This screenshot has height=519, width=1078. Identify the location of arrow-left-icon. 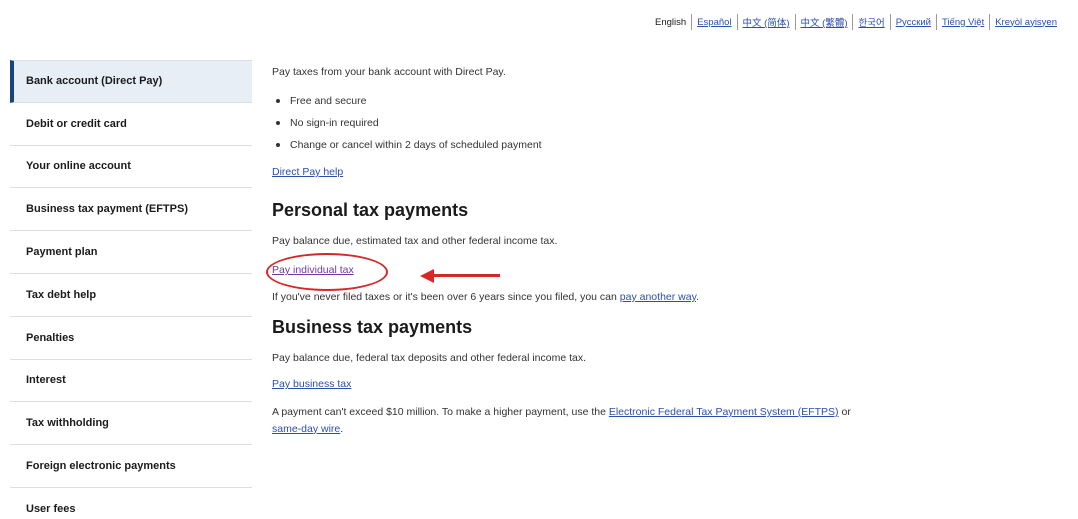
(460, 276).